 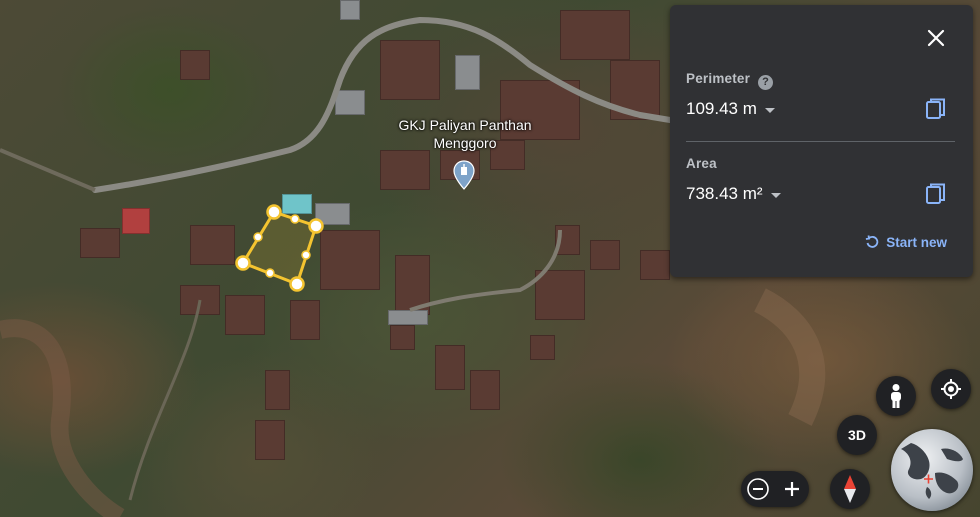 I want to click on globe-view-button, so click(x=932, y=470).